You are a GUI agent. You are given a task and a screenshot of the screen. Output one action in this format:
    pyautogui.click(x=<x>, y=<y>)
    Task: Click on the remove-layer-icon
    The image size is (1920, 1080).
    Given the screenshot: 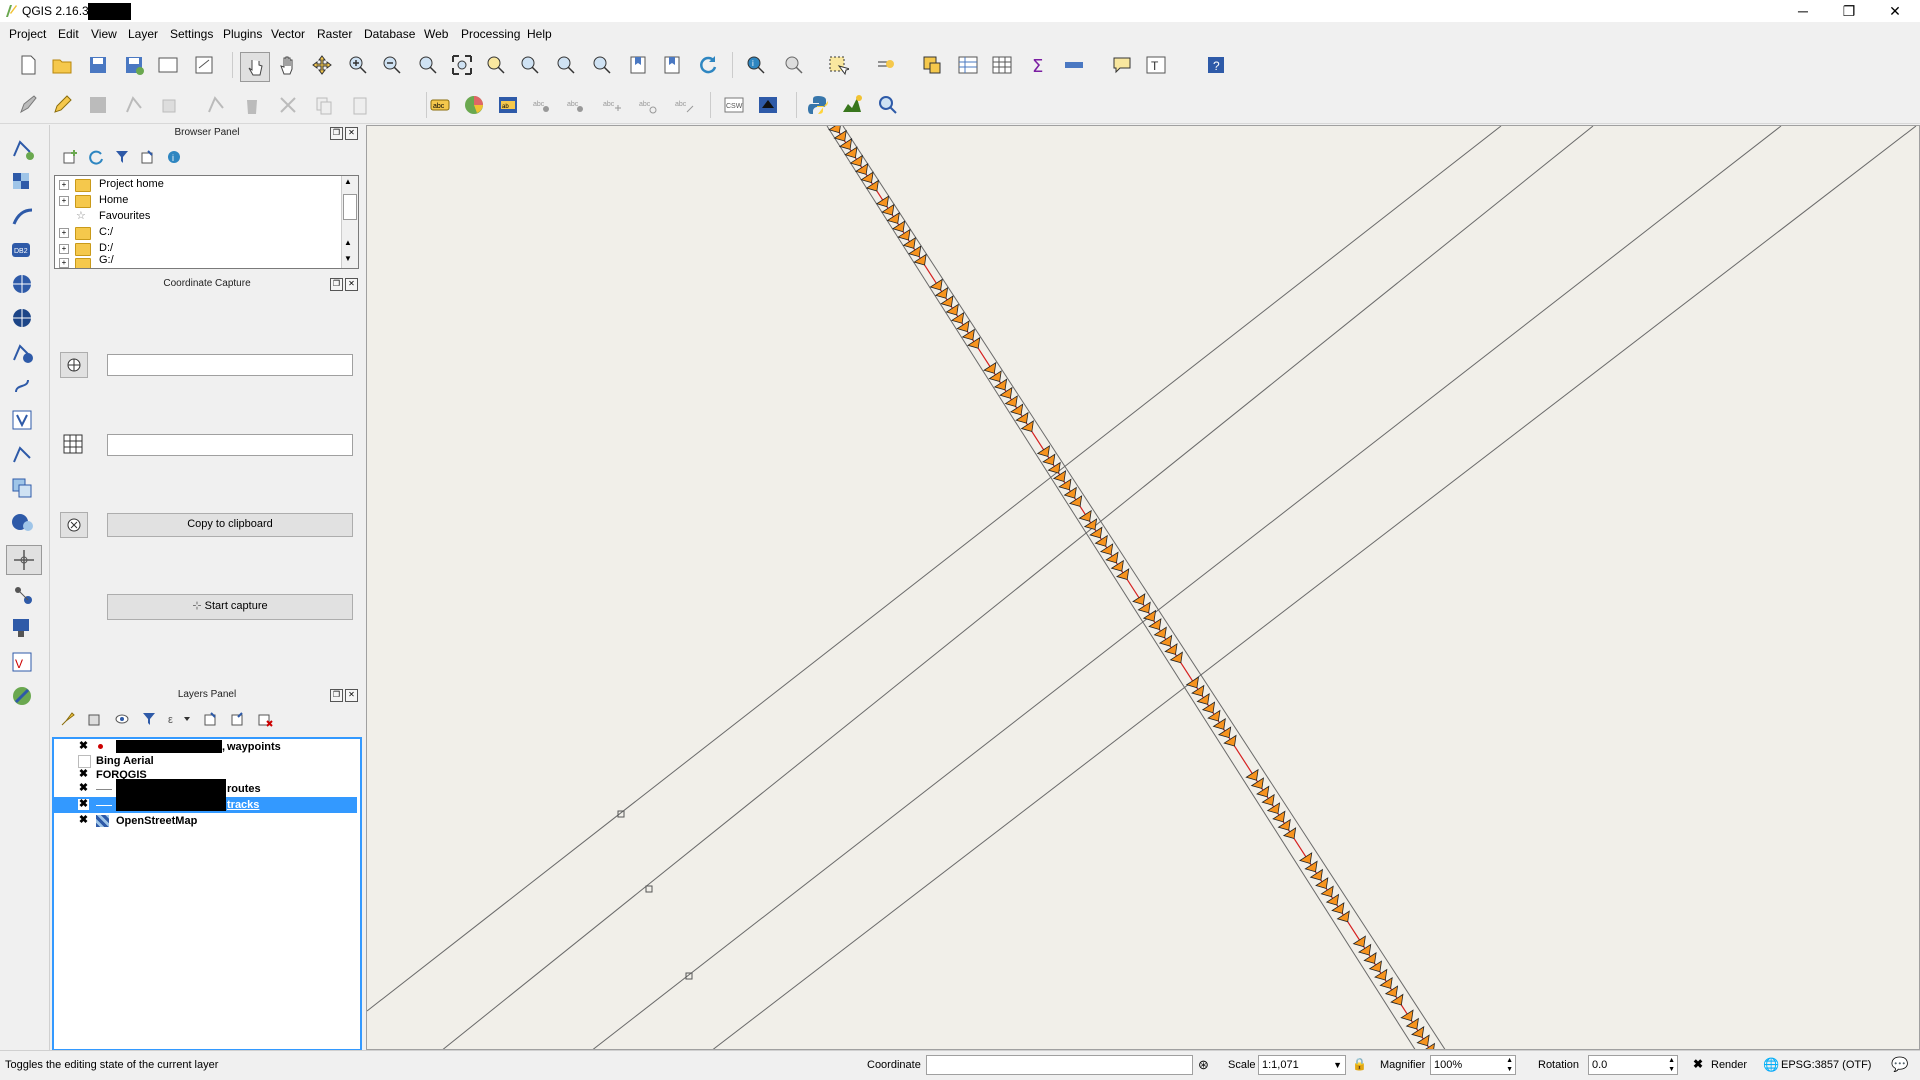 What is the action you would take?
    pyautogui.click(x=265, y=719)
    